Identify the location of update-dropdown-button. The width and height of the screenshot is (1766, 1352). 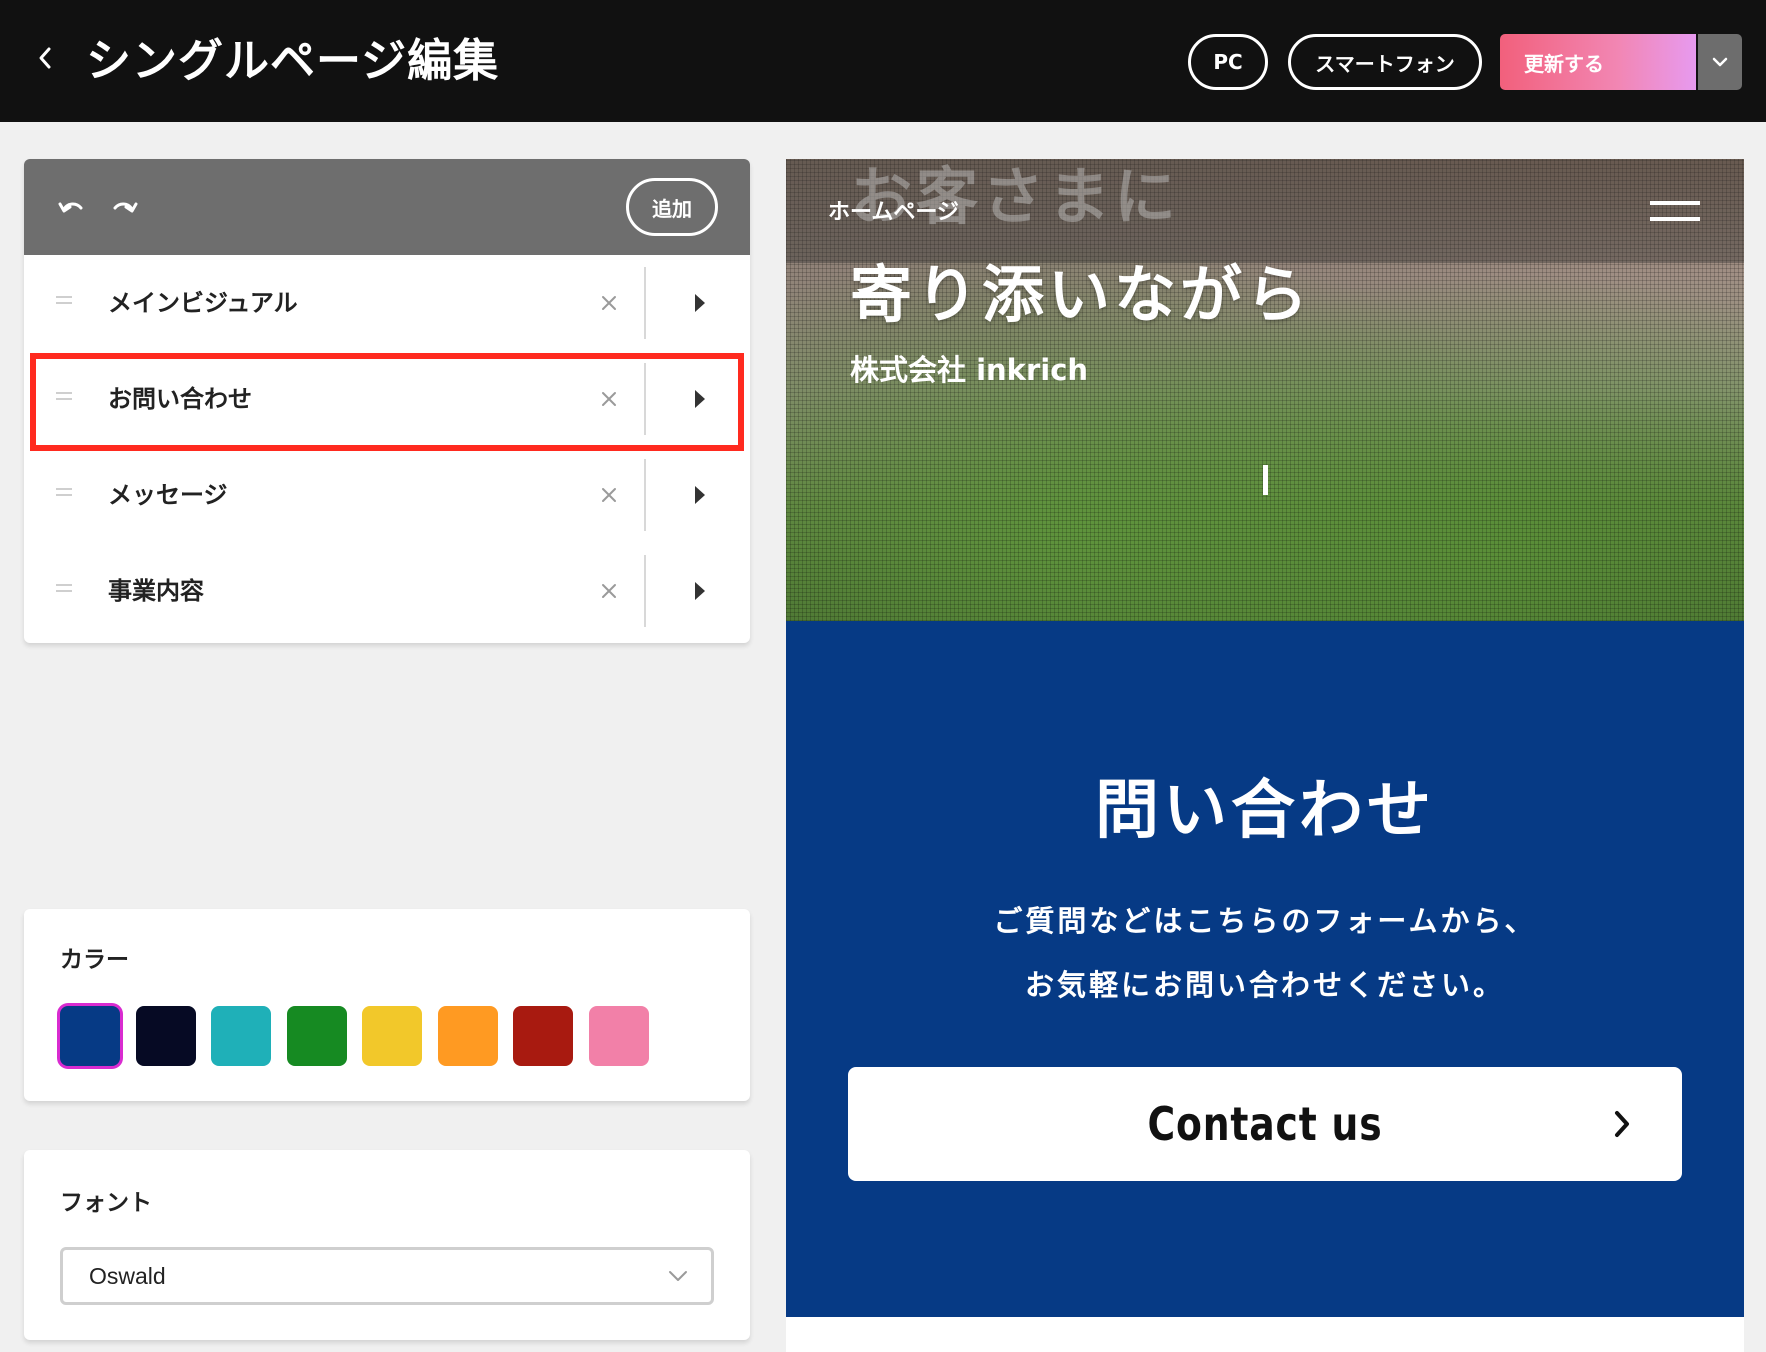
(1720, 62).